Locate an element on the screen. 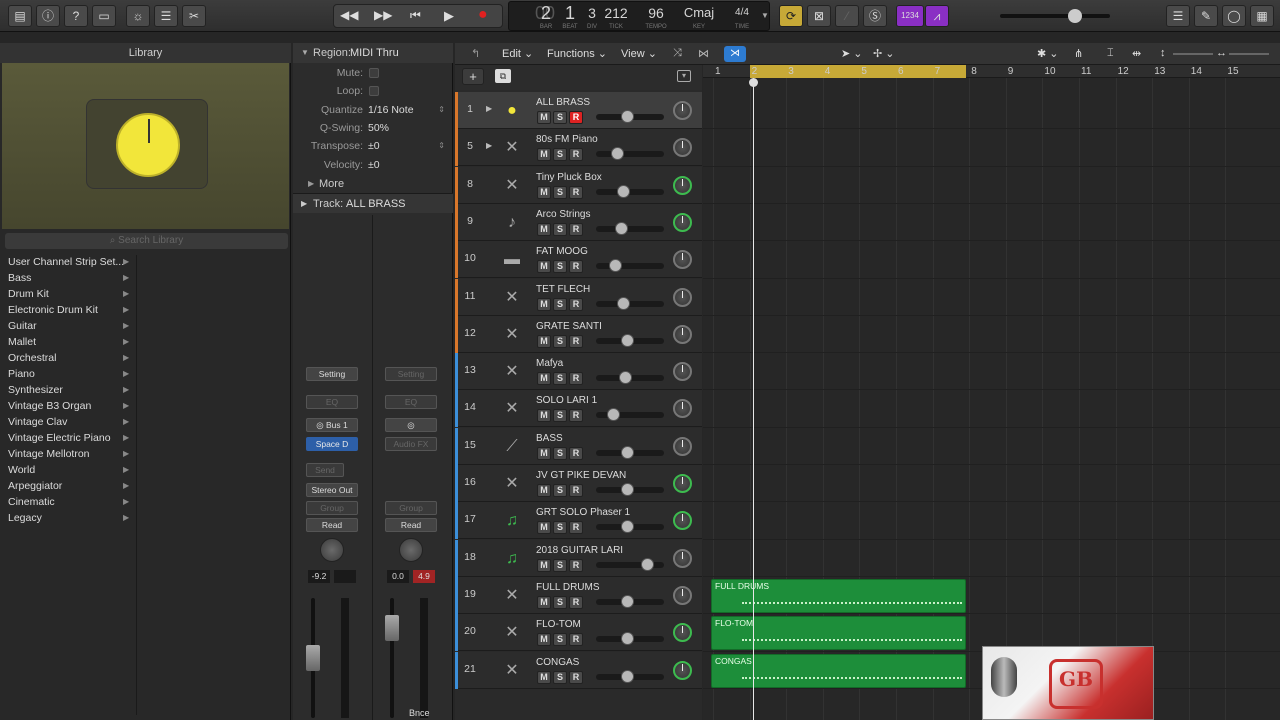 The image size is (1280, 720). eq-button: EQ is located at coordinates (332, 402).